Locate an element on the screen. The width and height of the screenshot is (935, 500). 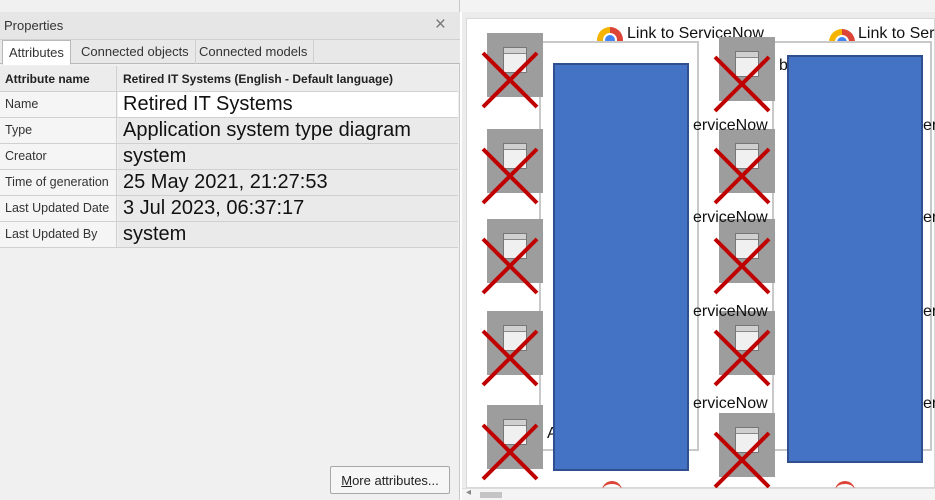
table-row: Last Updated By system is located at coordinates (229, 235).